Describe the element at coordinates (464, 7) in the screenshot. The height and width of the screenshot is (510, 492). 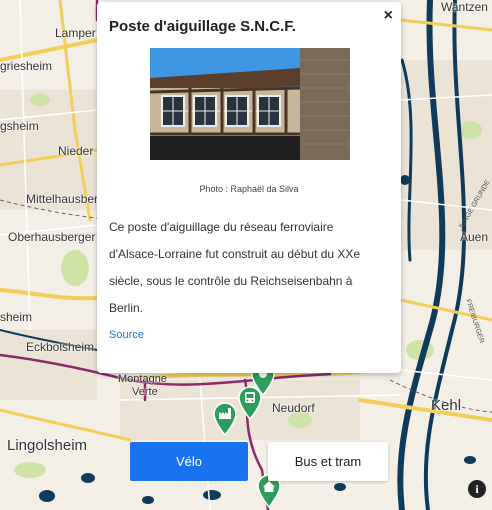
I see `place-label-wantzenau: Wantzen` at that location.